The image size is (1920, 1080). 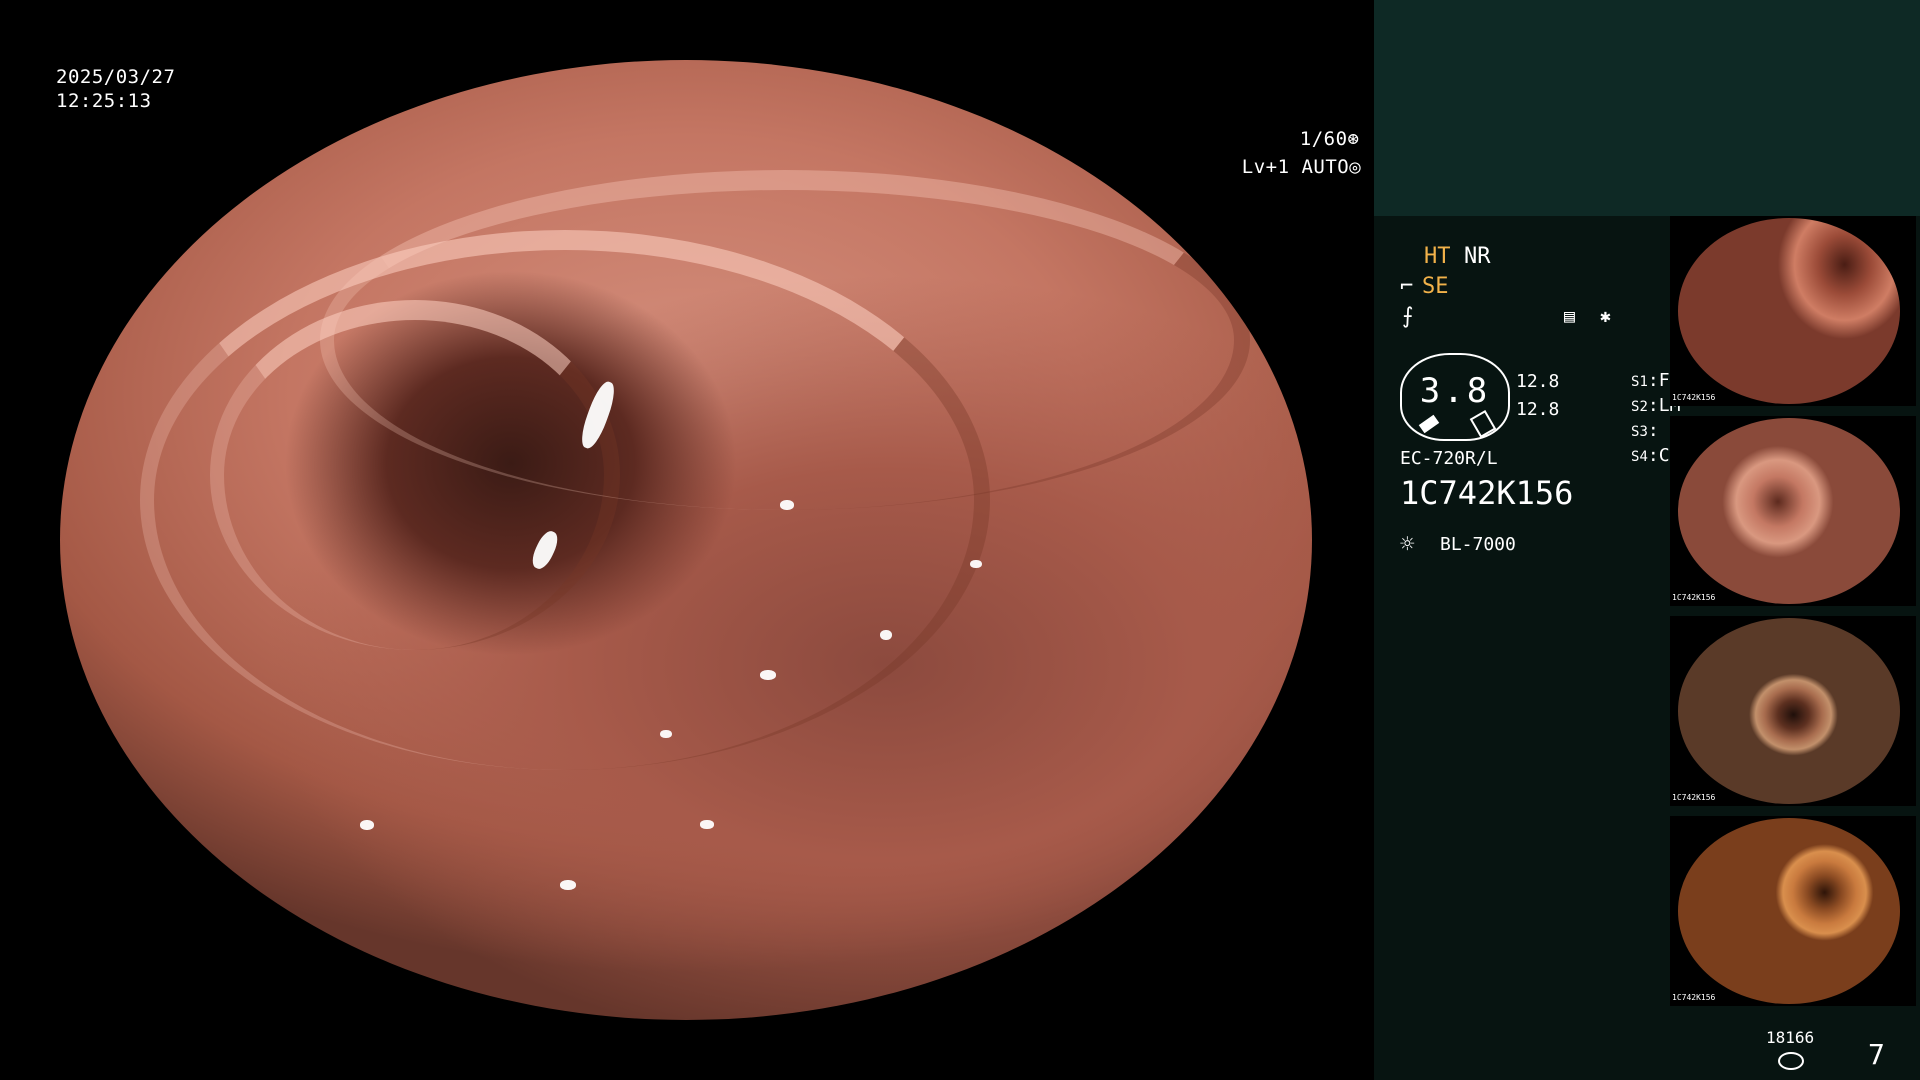 What do you see at coordinates (1477, 256) in the screenshot?
I see `nr-indicator: NR` at bounding box center [1477, 256].